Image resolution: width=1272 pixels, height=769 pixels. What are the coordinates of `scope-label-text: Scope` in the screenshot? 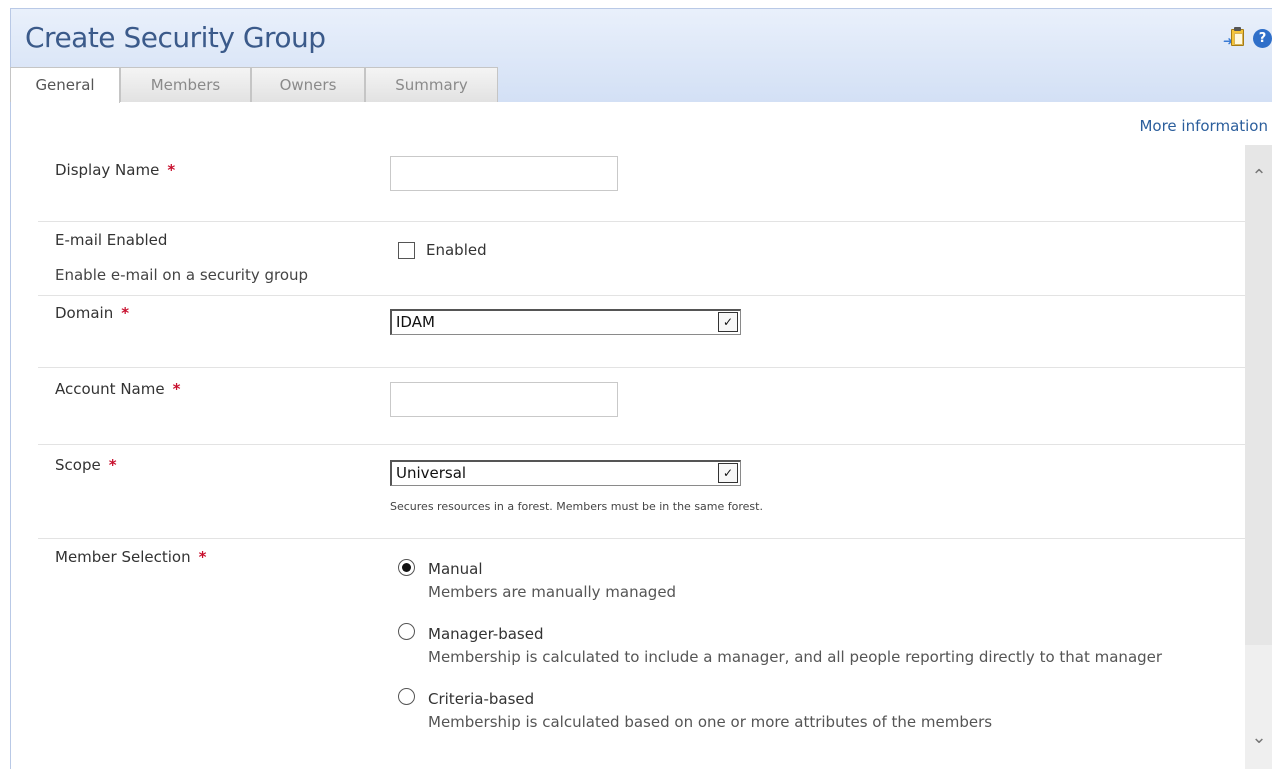 It's located at (78, 465).